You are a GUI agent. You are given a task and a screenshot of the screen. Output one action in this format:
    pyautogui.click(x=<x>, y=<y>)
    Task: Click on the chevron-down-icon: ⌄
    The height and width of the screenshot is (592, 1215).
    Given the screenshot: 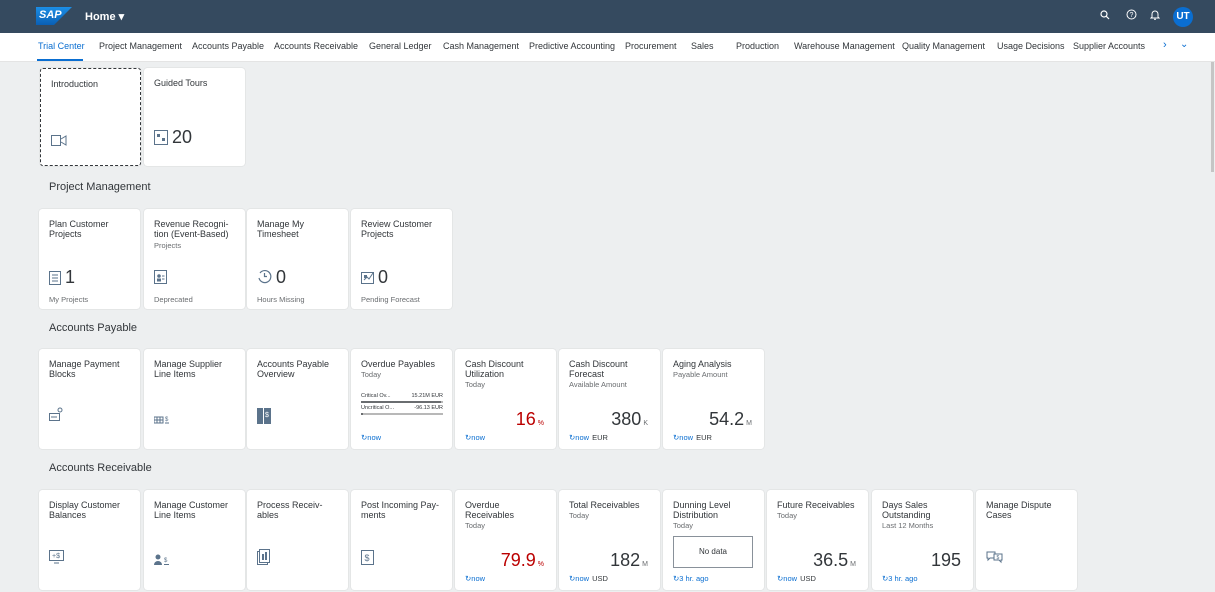 What is the action you would take?
    pyautogui.click(x=1184, y=44)
    